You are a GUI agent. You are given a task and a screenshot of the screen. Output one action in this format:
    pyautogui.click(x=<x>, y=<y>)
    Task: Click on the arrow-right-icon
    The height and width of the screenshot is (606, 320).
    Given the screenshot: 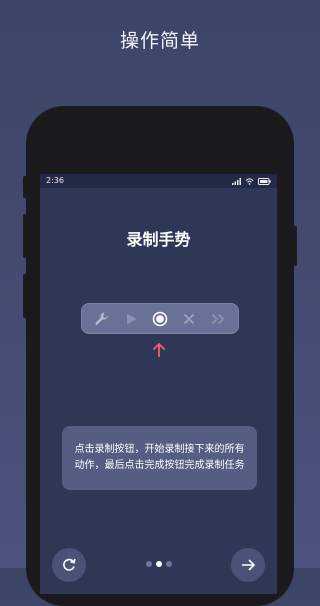 What is the action you would take?
    pyautogui.click(x=249, y=565)
    